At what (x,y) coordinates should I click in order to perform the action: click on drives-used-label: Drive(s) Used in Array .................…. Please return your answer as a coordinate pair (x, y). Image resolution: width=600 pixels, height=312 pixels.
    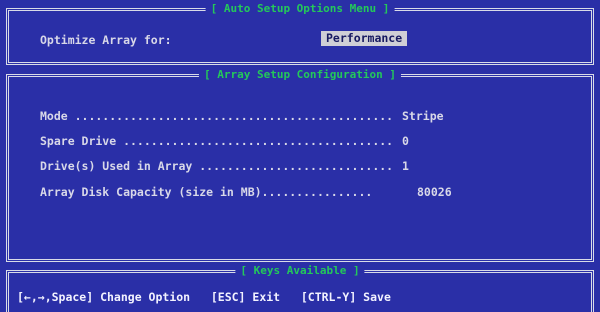
    Looking at the image, I should click on (217, 166).